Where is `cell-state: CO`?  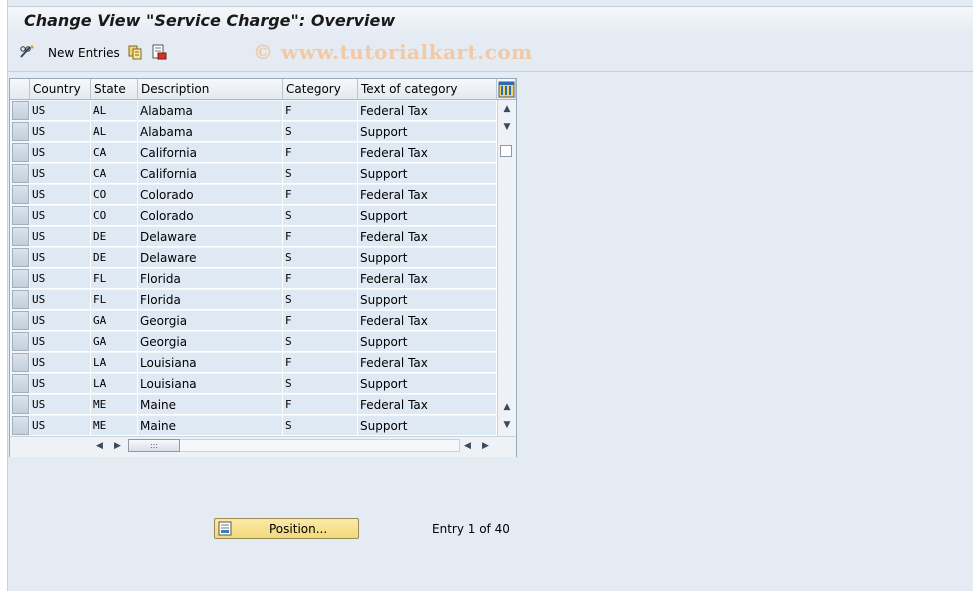 cell-state: CO is located at coordinates (114, 195).